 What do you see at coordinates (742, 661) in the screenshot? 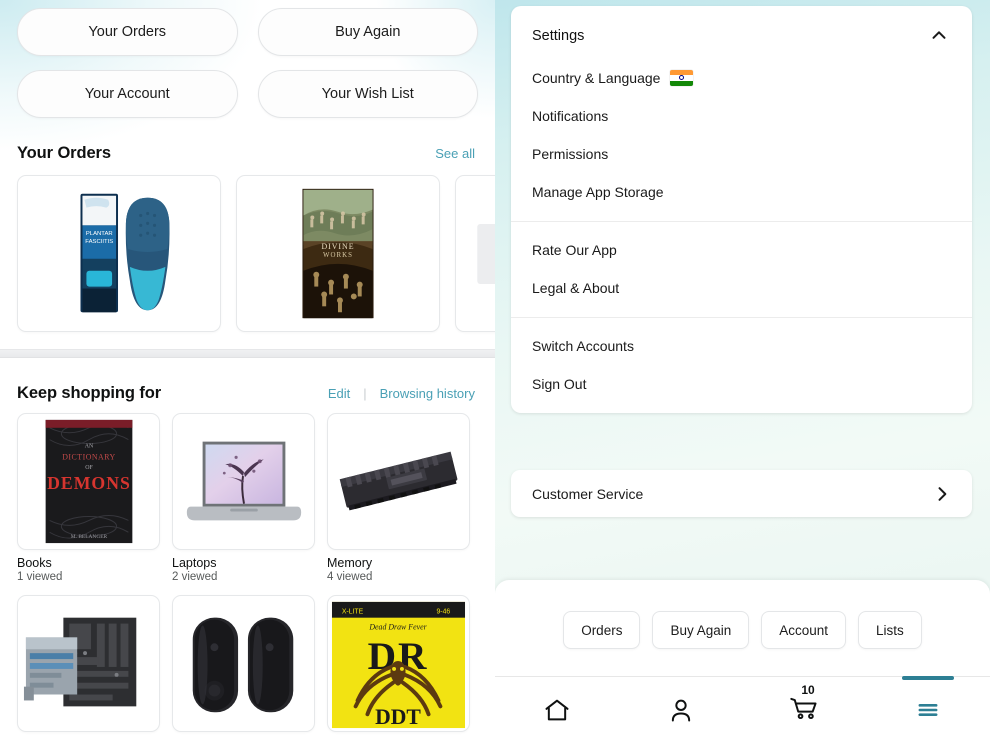
I see `bottom-sheet: Orders Buy Again Account Lists 10` at bounding box center [742, 661].